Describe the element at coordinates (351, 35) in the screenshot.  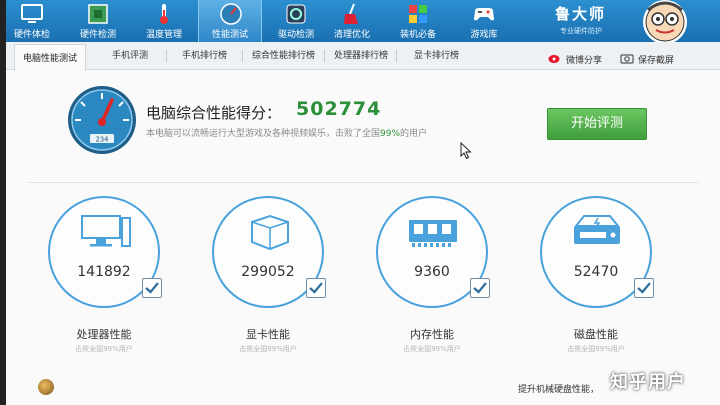
I see `toolbar-item-label: 清理优化` at that location.